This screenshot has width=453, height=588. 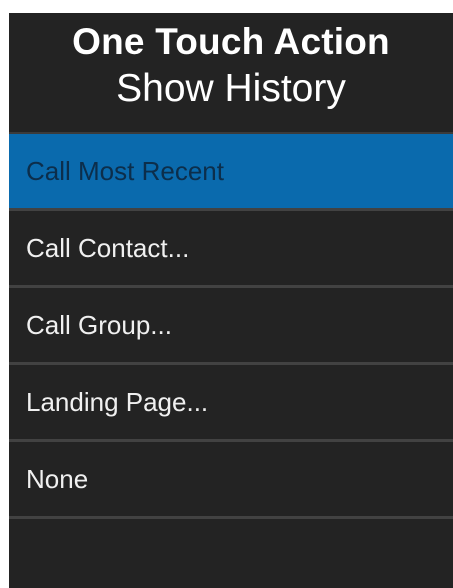 I want to click on menu-item-label: Call Most Recent, so click(x=125, y=170).